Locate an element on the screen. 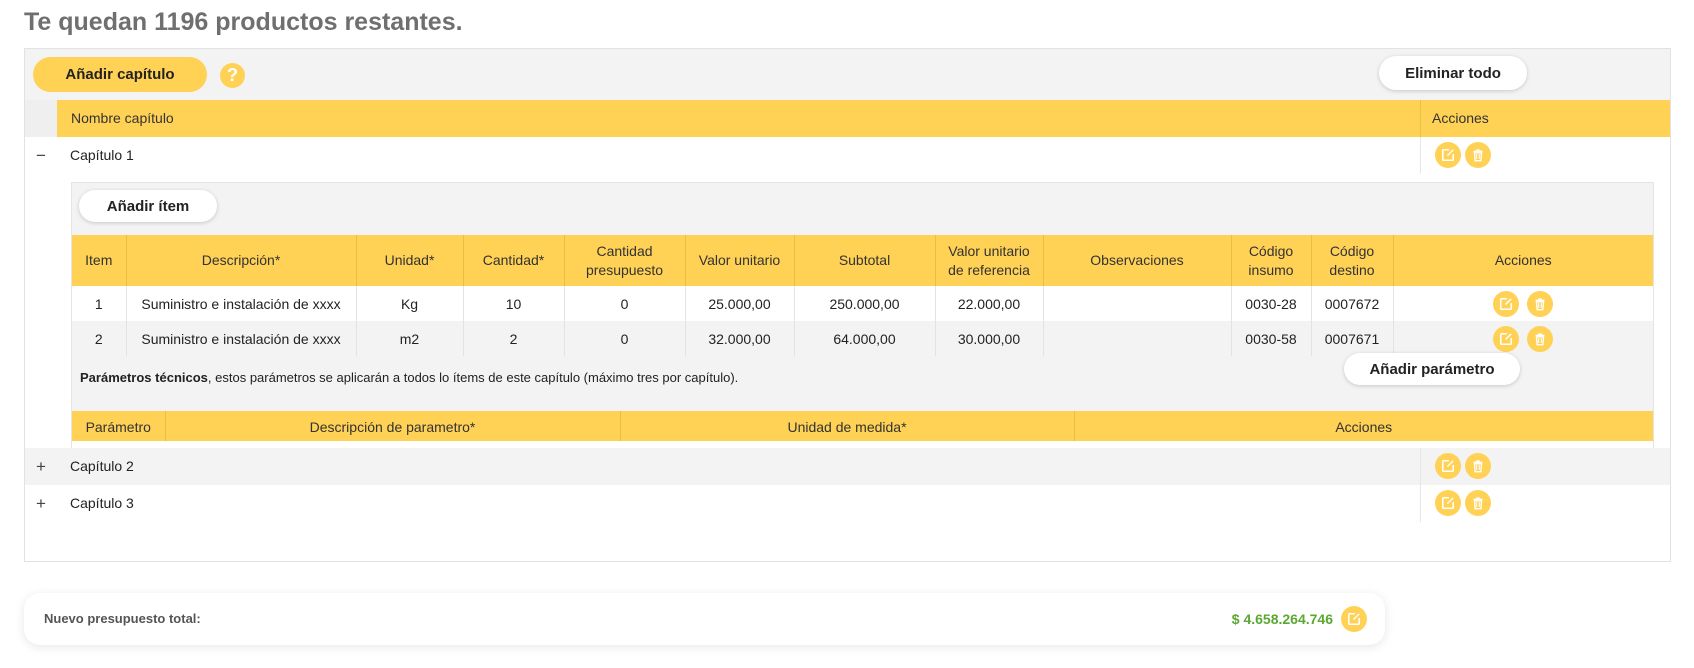  help-icon: ? is located at coordinates (232, 75).